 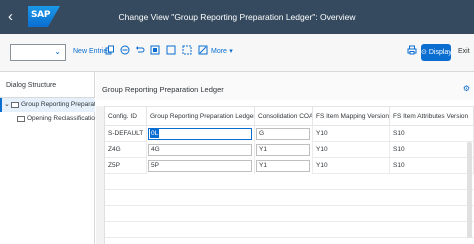 What do you see at coordinates (412, 52) in the screenshot?
I see `print-icon` at bounding box center [412, 52].